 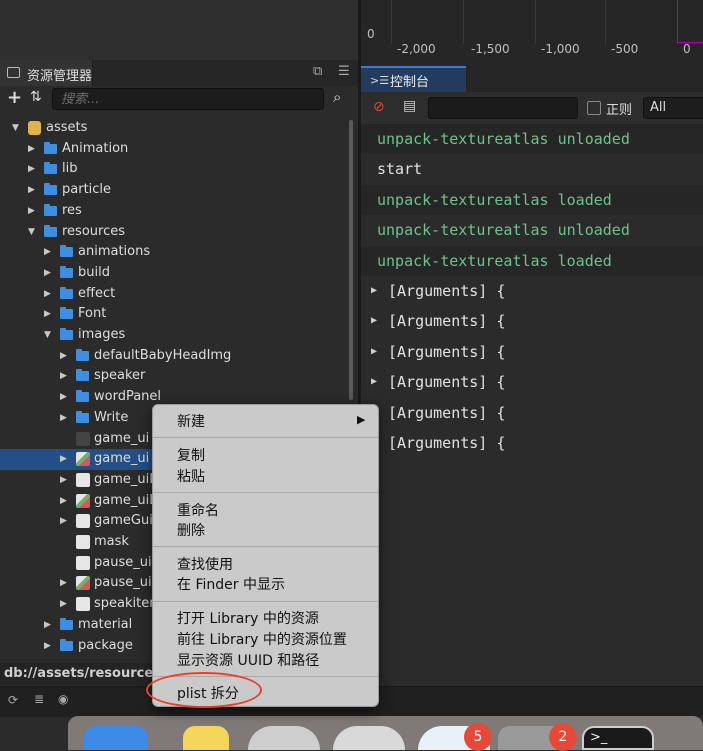 What do you see at coordinates (248, 660) in the screenshot?
I see `menu-item-show-uuid: 显示资源 UUID 和路径` at bounding box center [248, 660].